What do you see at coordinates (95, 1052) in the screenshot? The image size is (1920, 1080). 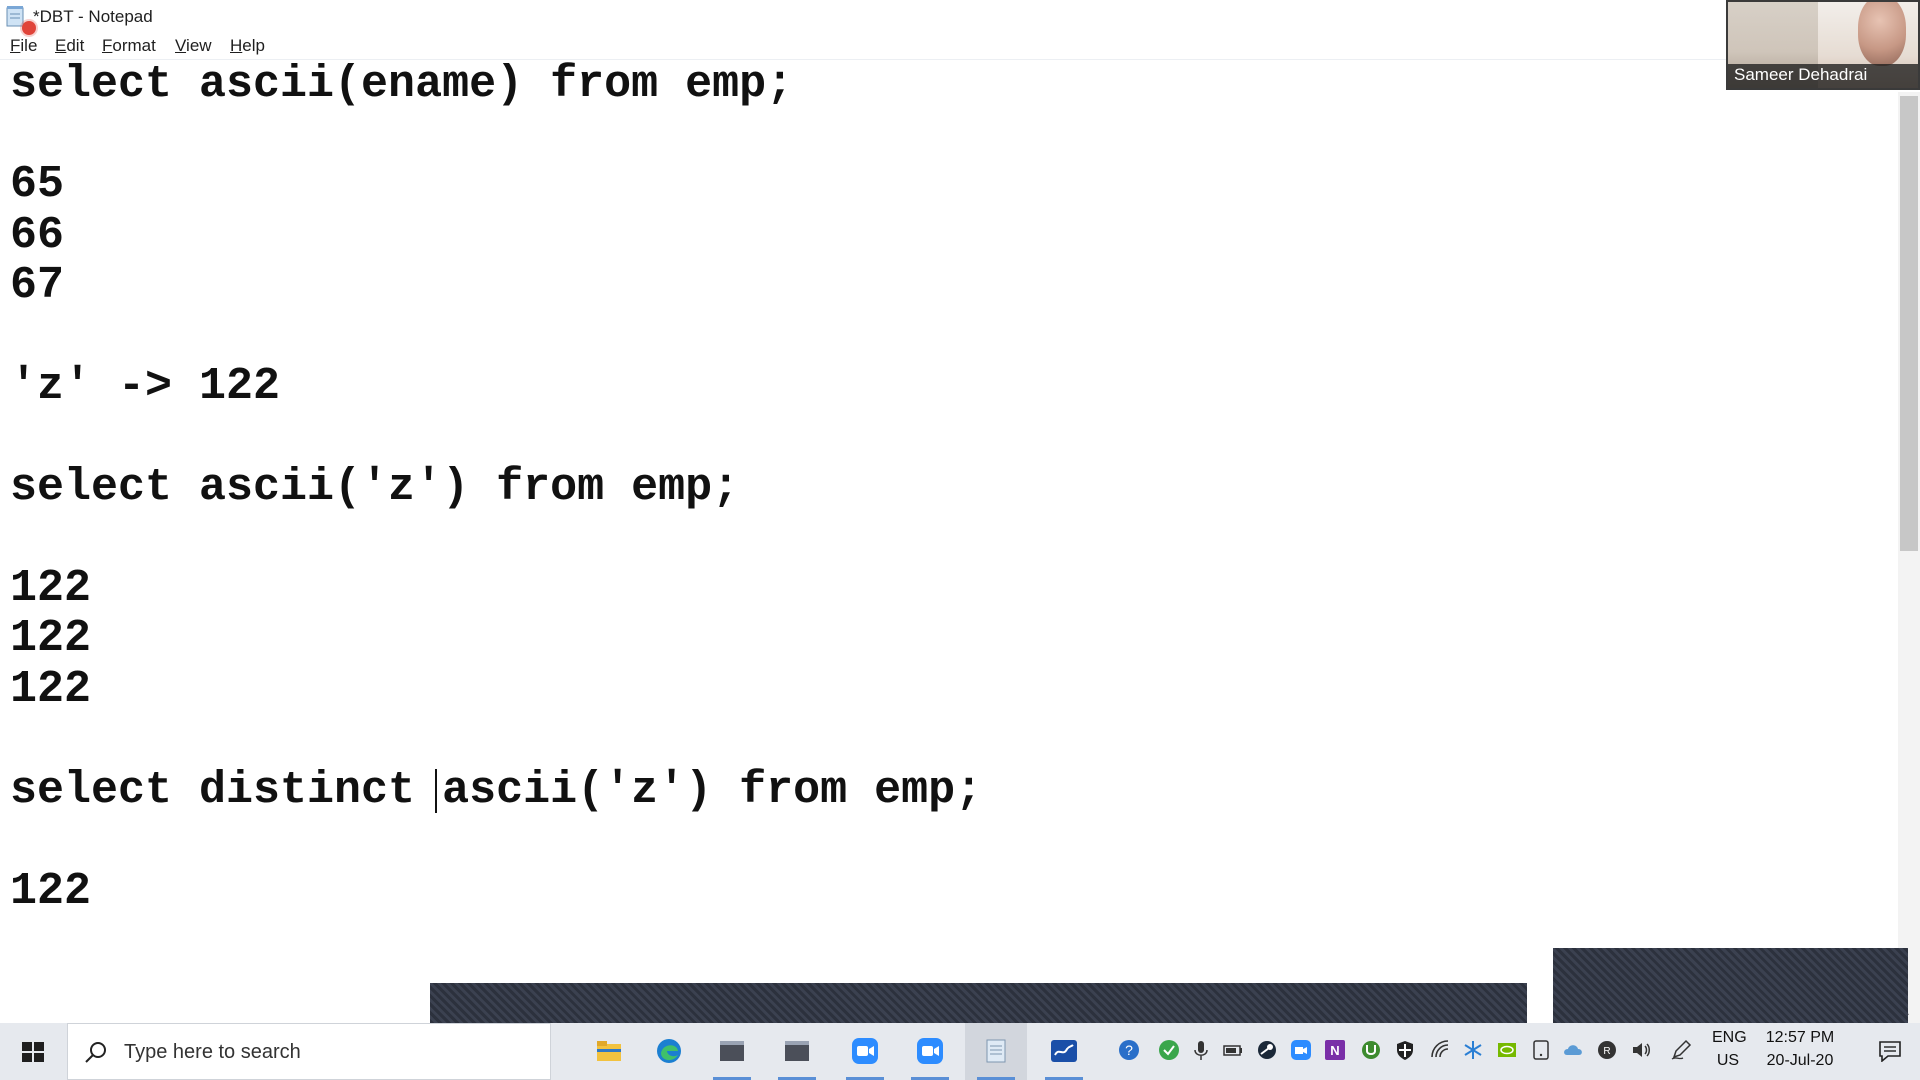 I see `search-icon` at bounding box center [95, 1052].